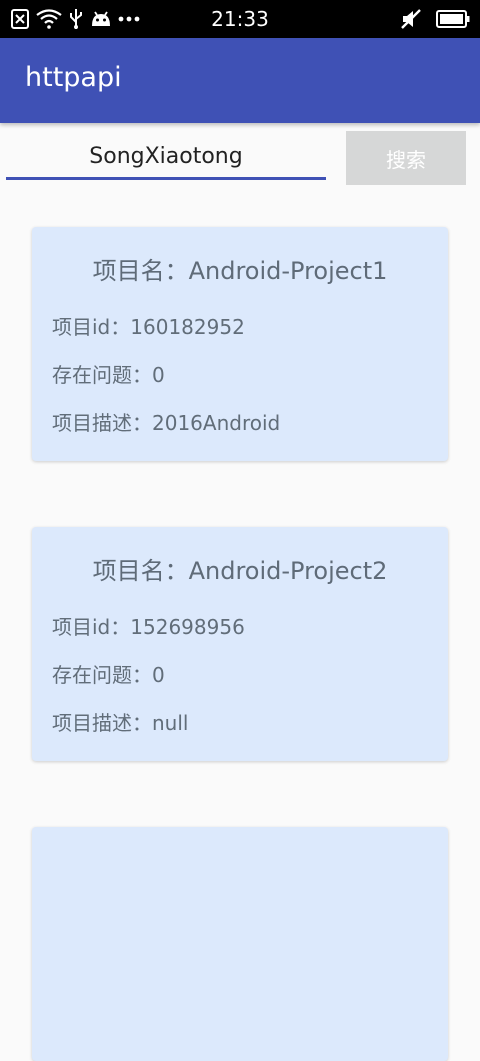  I want to click on project-desc-row: 项目描述：2016Android, so click(166, 421).